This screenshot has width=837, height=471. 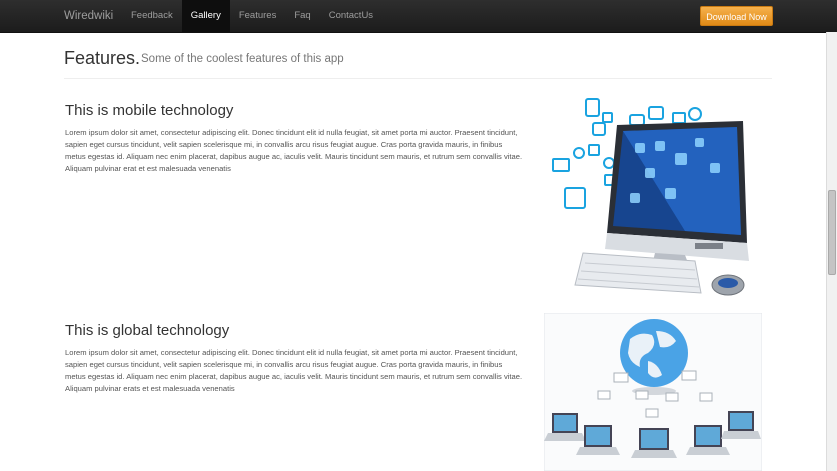 I want to click on page-subtitle: Some of the coolest features of this app, so click(x=242, y=59).